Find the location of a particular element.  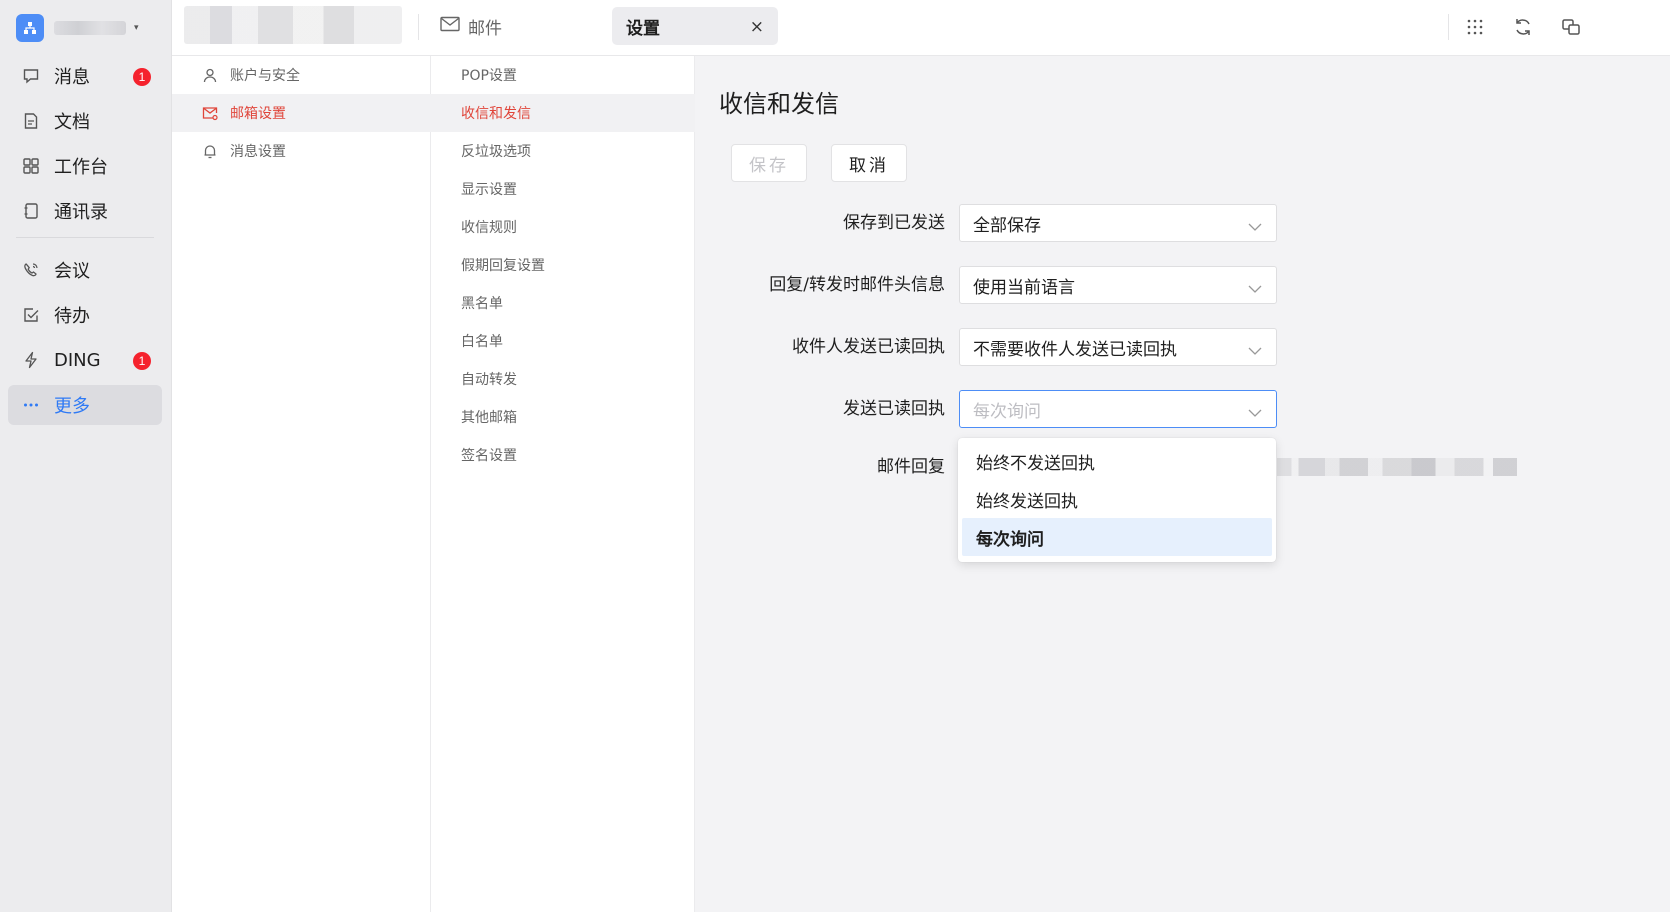

dropdown-option-never-send: 始终不发送回执 is located at coordinates (1117, 461).